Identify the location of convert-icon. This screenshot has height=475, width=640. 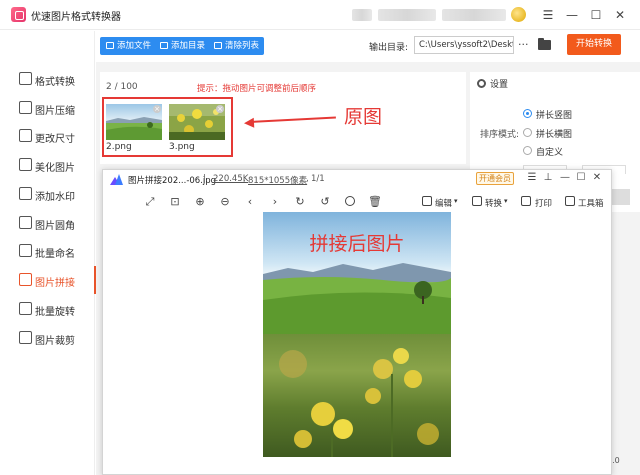
(25, 78).